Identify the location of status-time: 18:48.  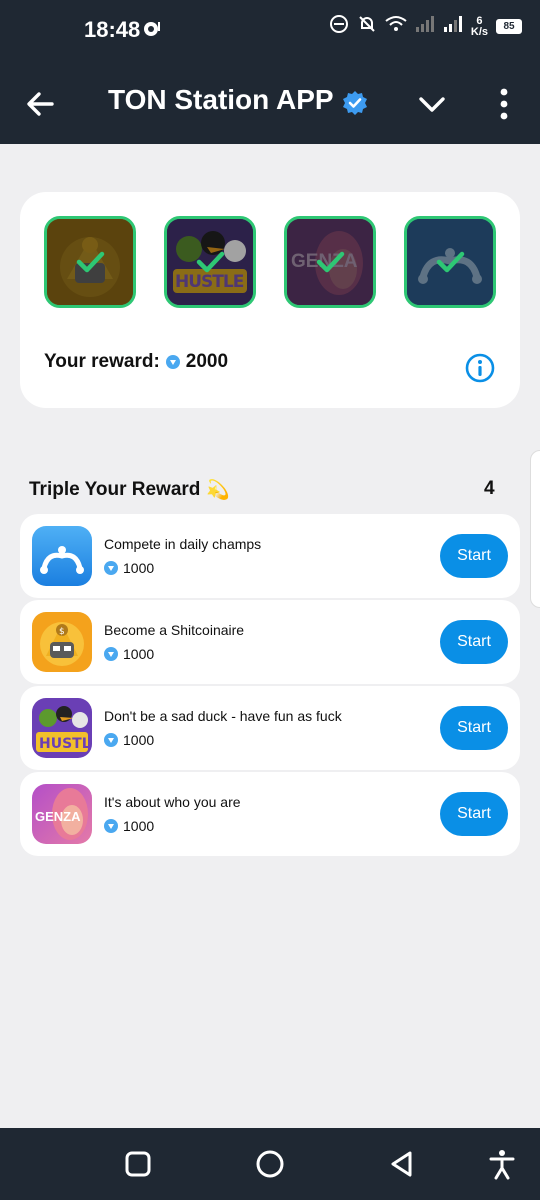
(112, 29).